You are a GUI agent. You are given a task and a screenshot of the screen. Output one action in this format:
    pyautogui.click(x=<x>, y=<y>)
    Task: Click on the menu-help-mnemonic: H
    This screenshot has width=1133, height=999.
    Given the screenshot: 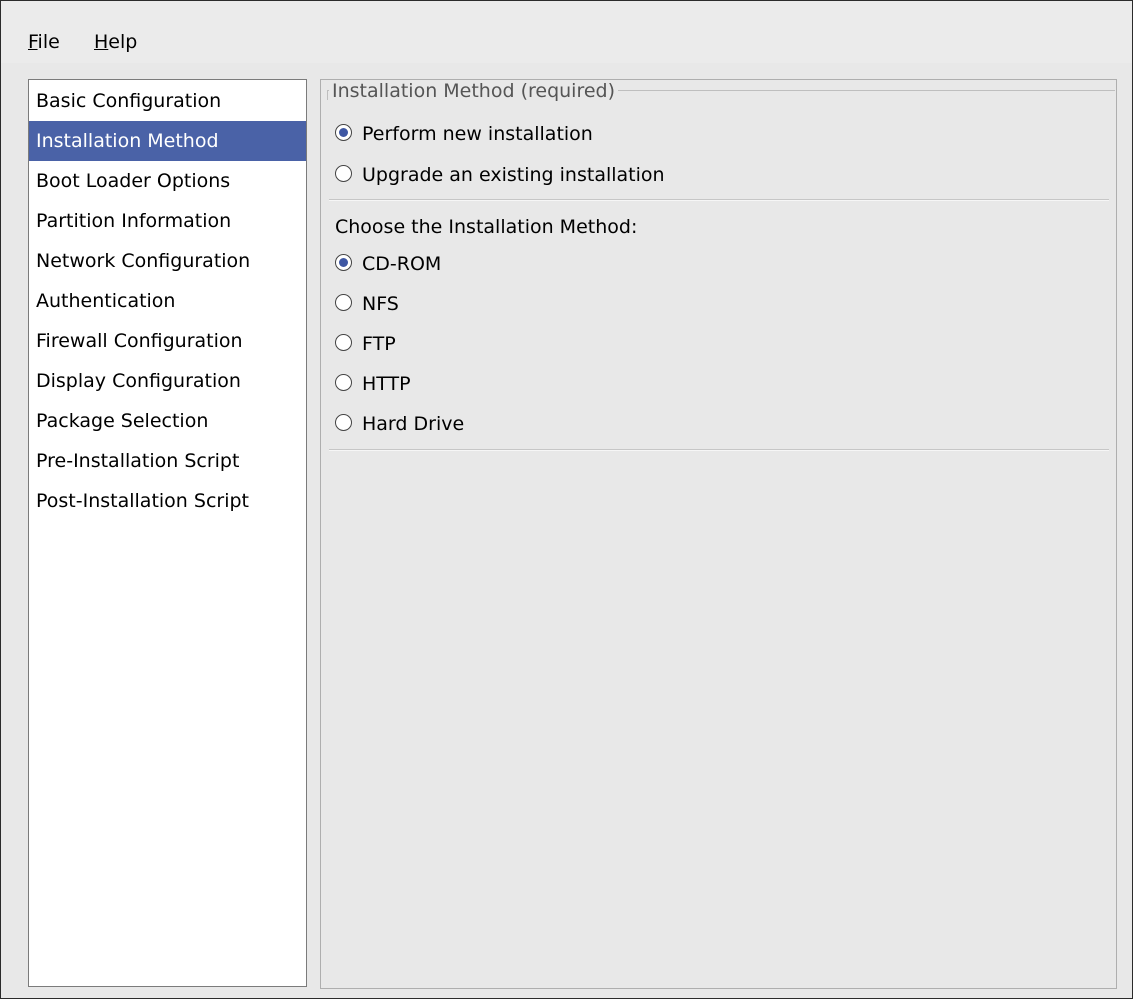 What is the action you would take?
    pyautogui.click(x=101, y=42)
    